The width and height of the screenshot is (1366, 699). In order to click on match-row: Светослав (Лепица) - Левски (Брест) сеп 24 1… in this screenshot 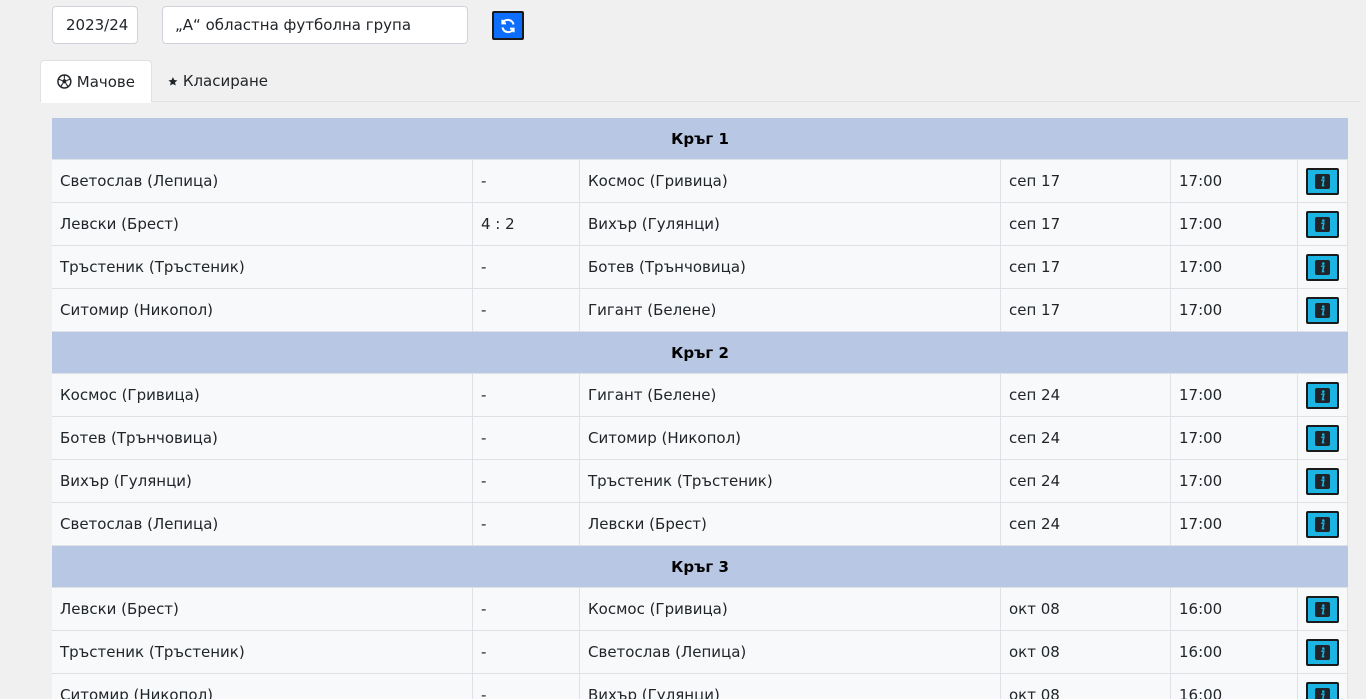, I will do `click(700, 524)`.